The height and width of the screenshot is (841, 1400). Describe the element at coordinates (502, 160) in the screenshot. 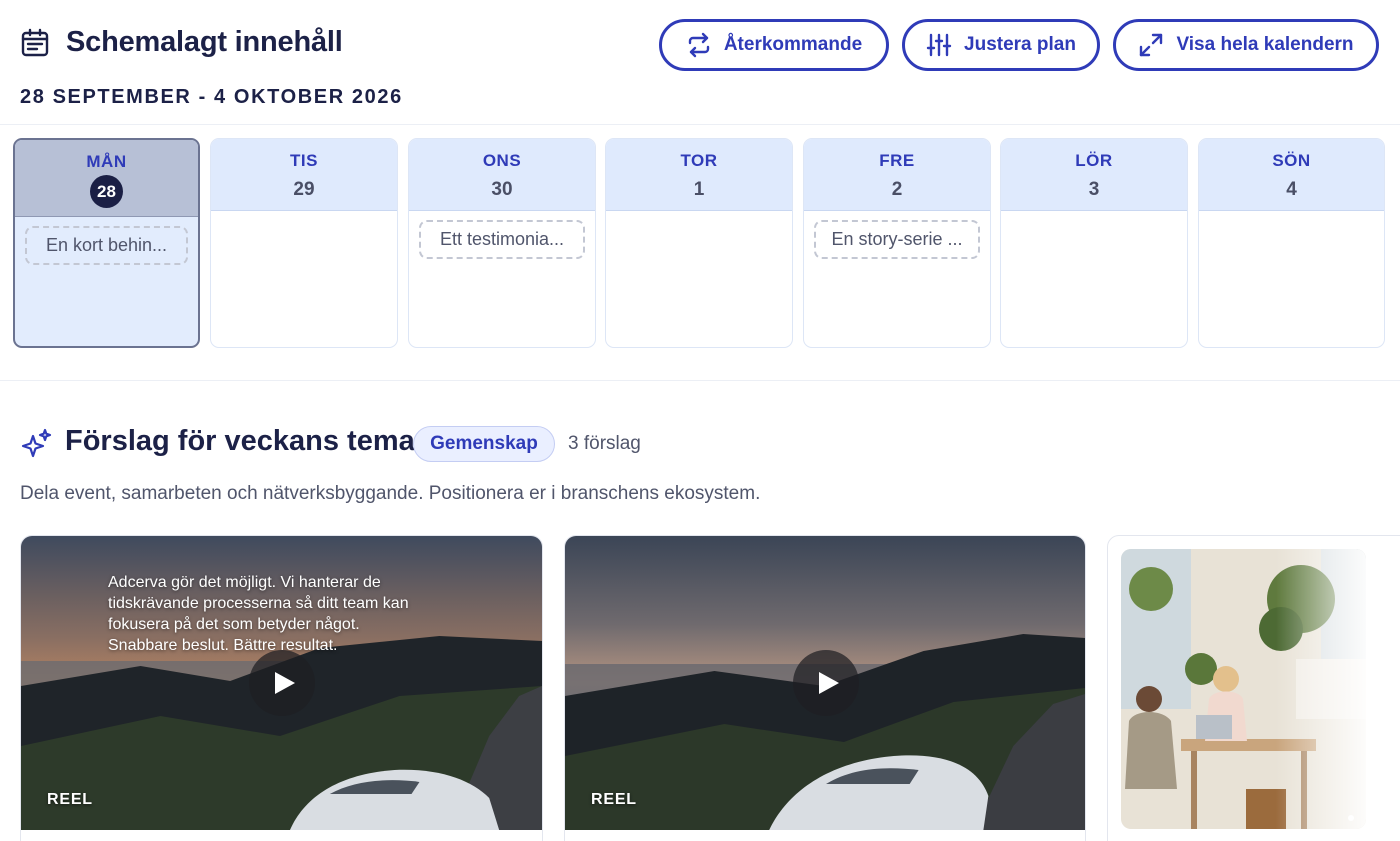

I see `day-name: ONS` at that location.